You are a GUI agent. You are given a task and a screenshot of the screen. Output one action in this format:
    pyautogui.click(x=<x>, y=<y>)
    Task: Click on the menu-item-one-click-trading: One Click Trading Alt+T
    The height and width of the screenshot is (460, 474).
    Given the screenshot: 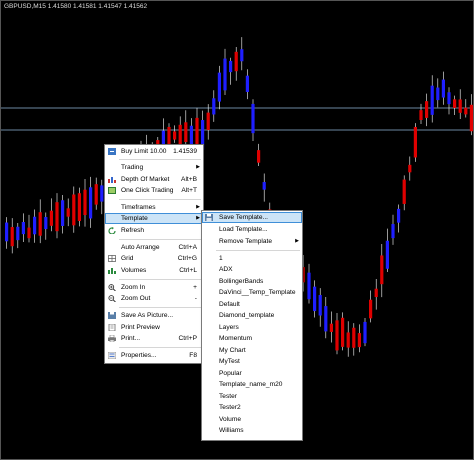 What is the action you would take?
    pyautogui.click(x=154, y=190)
    